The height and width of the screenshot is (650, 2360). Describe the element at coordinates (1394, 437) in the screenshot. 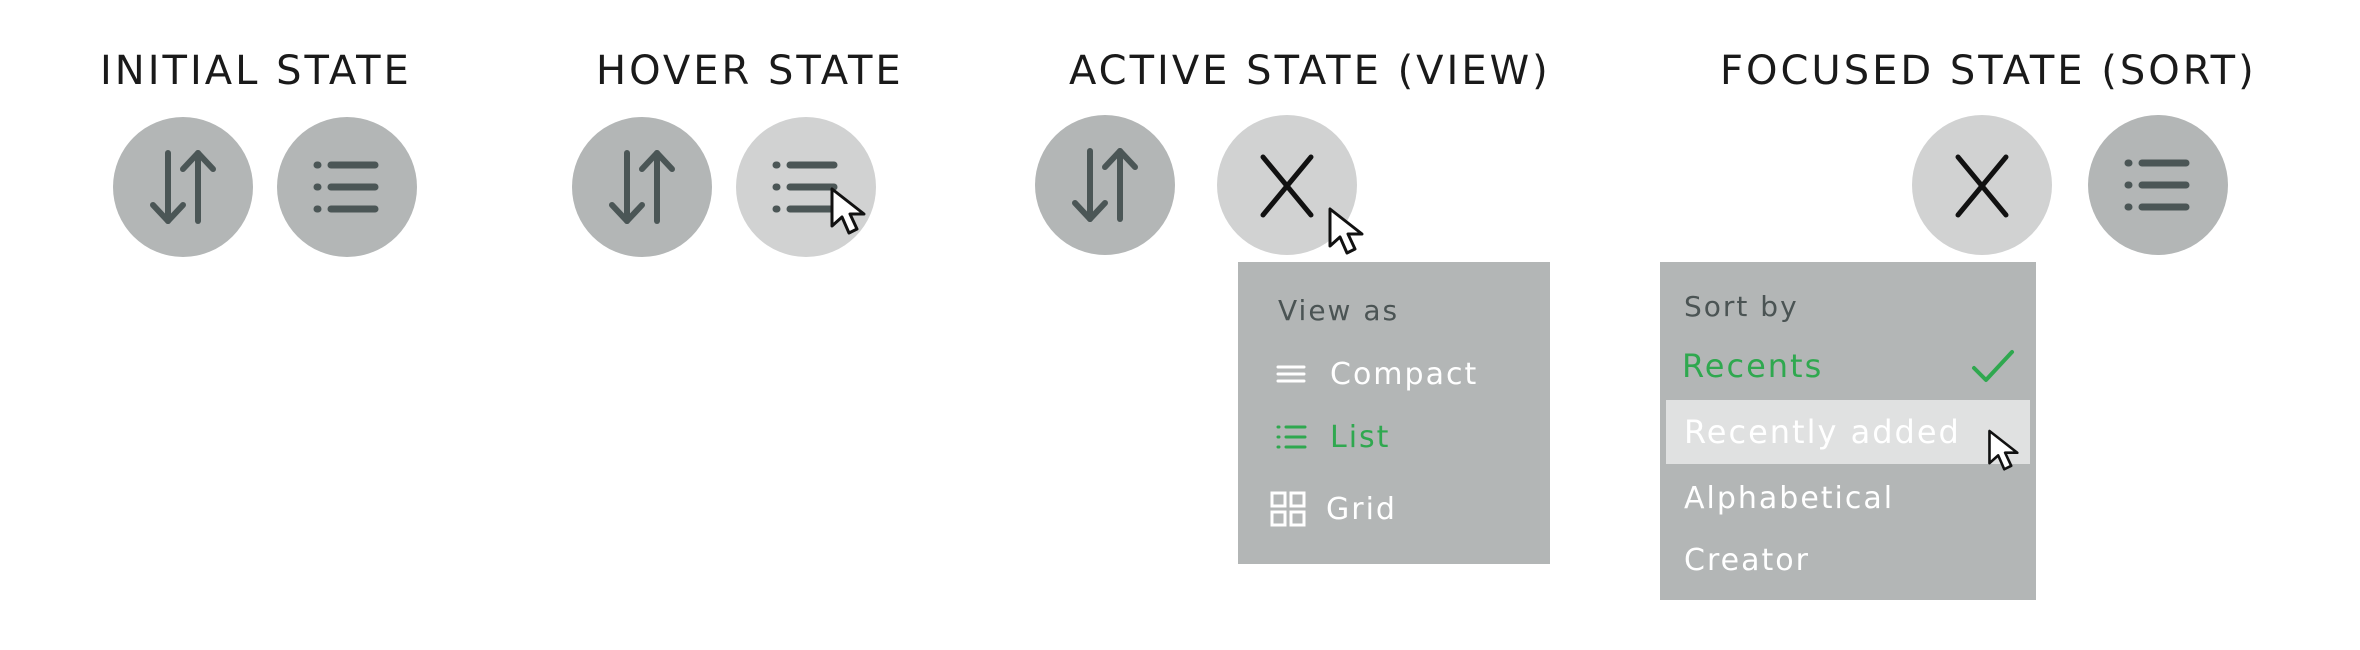

I see `view-option-list: List` at that location.